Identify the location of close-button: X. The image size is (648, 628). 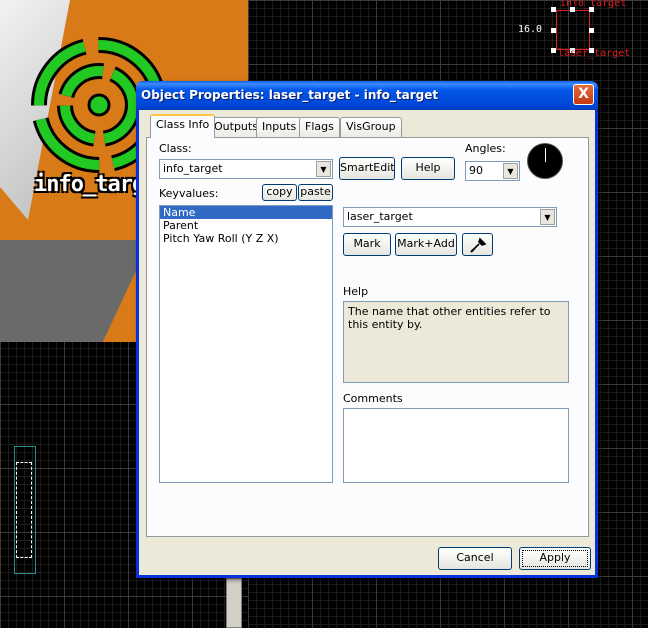
(583, 94).